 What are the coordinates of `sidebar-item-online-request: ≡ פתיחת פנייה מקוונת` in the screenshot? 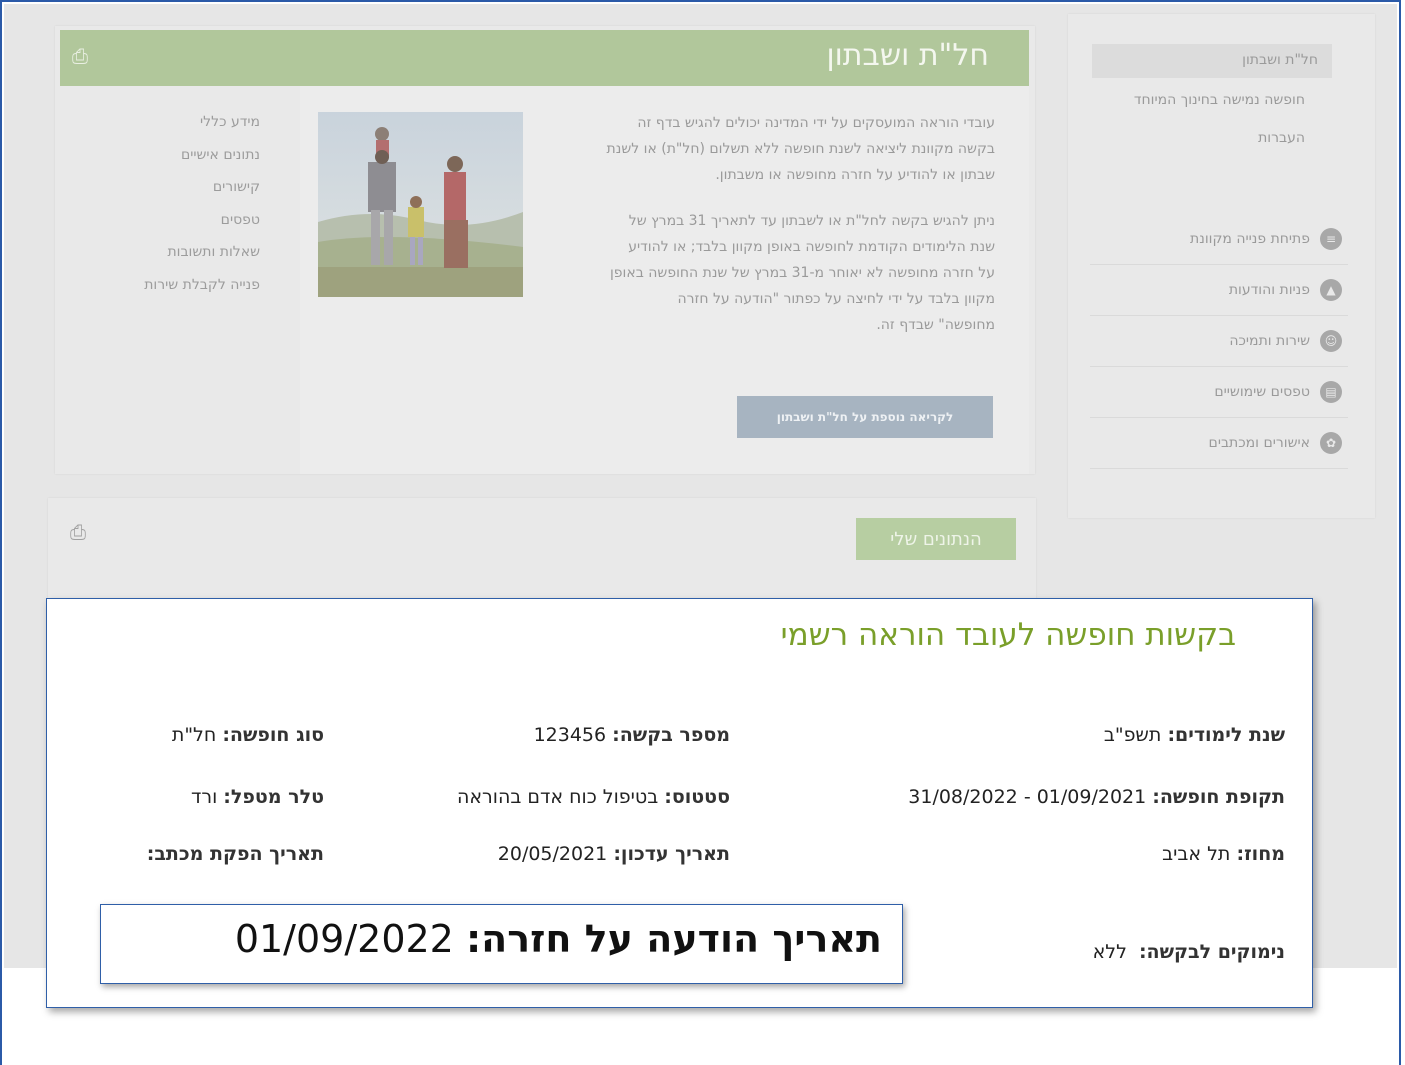 It's located at (1219, 239).